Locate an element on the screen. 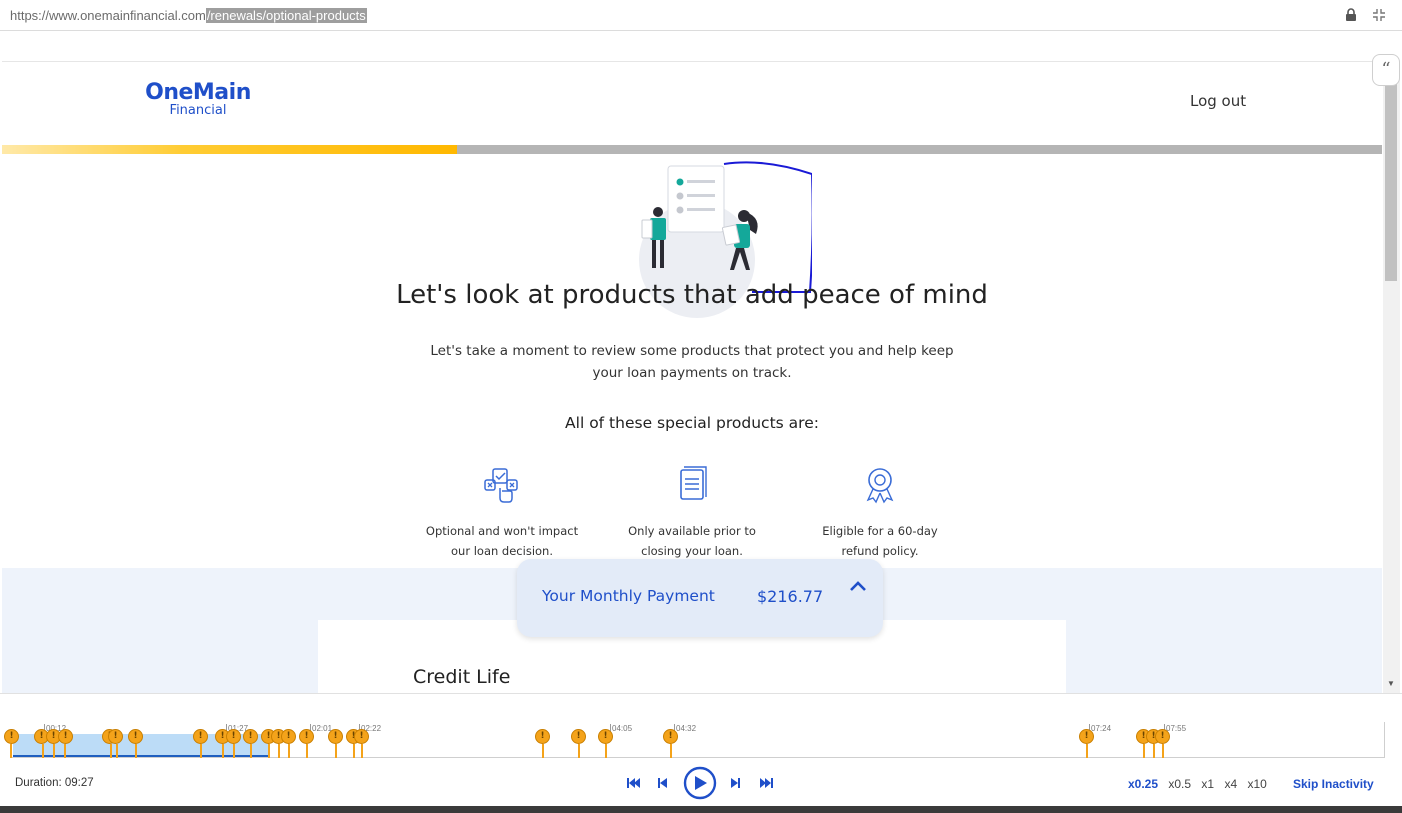 This screenshot has height=813, width=1402. quote-icon: “ is located at coordinates (1386, 70).